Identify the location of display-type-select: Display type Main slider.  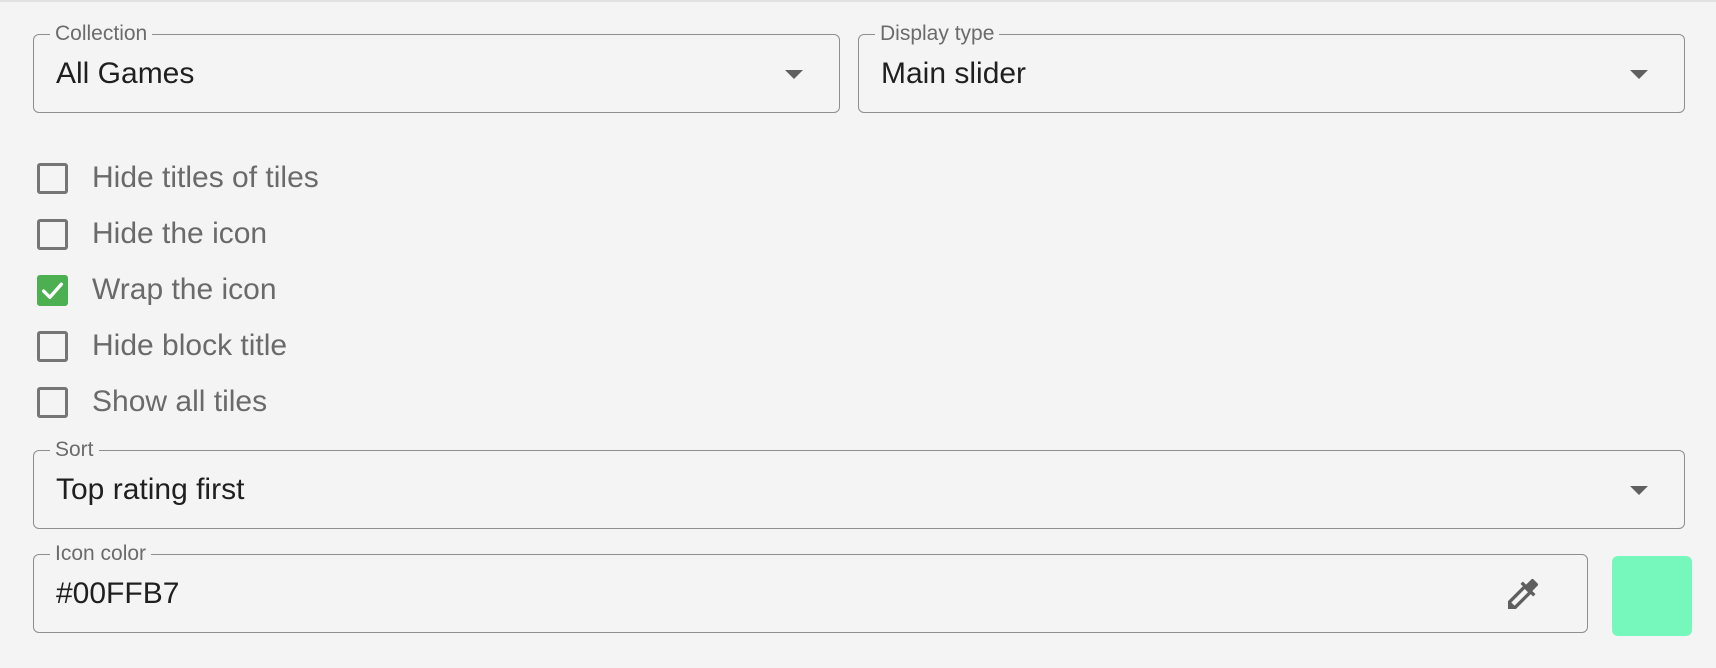
(1271, 67).